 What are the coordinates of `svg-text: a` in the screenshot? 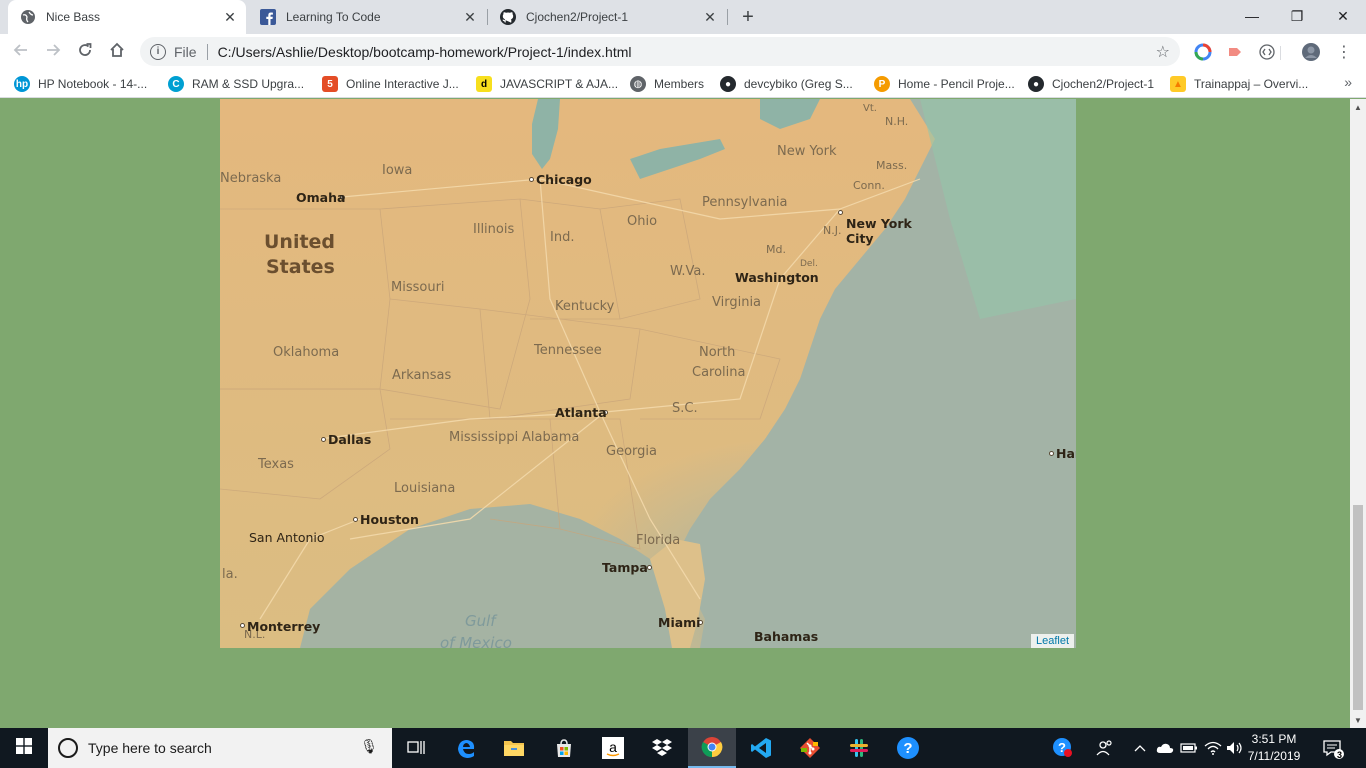 It's located at (613, 747).